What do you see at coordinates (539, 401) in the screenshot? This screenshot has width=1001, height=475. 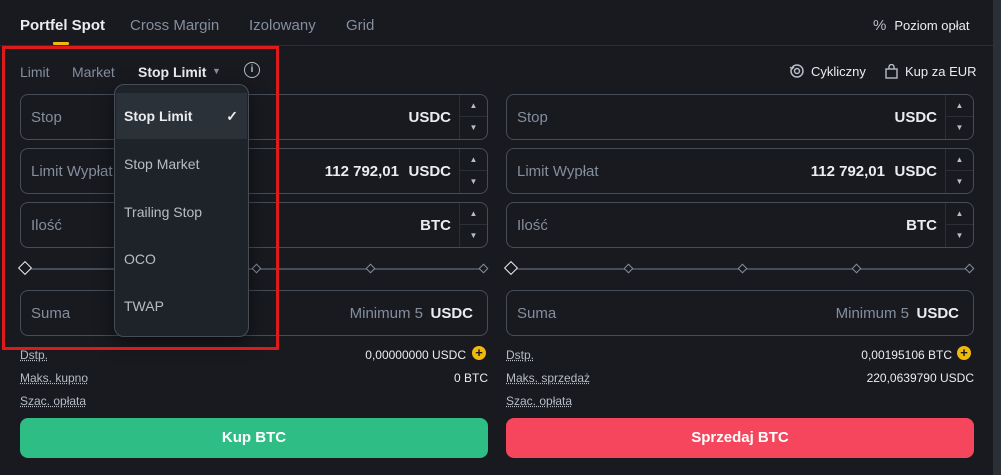 I see `sell-fee-label: Szac. opłata` at bounding box center [539, 401].